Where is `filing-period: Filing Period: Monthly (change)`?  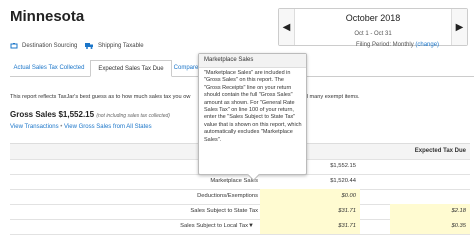
filing-period: Filing Period: Monthly (change) is located at coordinates (397, 45).